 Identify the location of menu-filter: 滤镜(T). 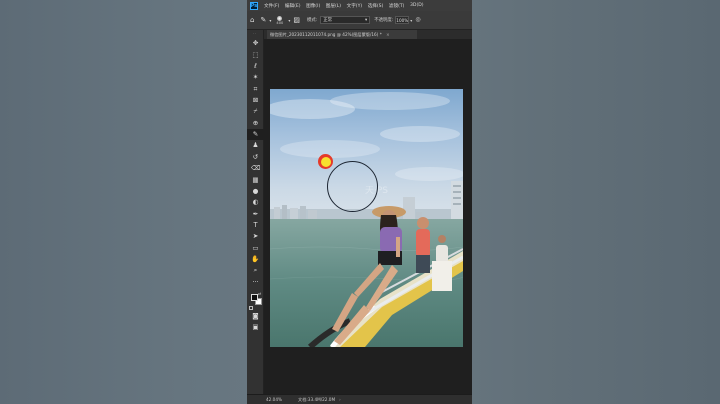
(397, 6).